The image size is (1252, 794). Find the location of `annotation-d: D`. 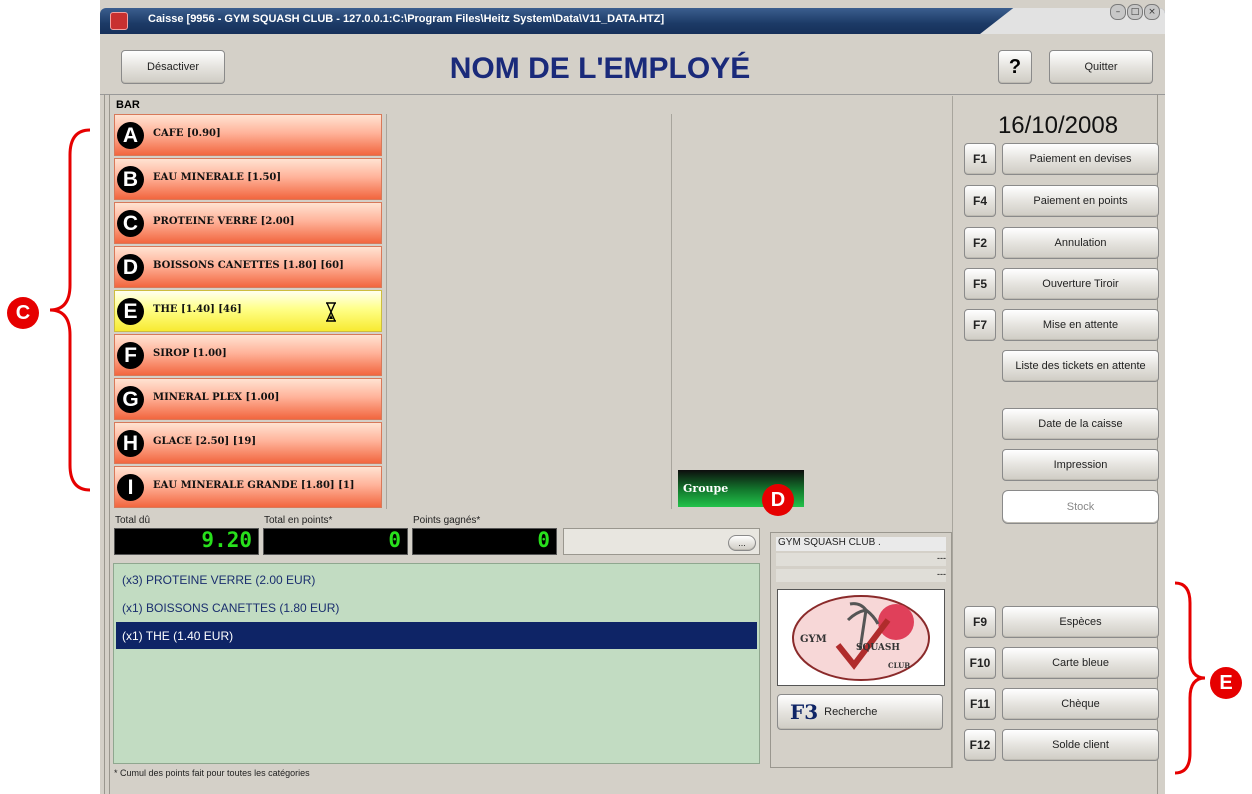

annotation-d: D is located at coordinates (778, 500).